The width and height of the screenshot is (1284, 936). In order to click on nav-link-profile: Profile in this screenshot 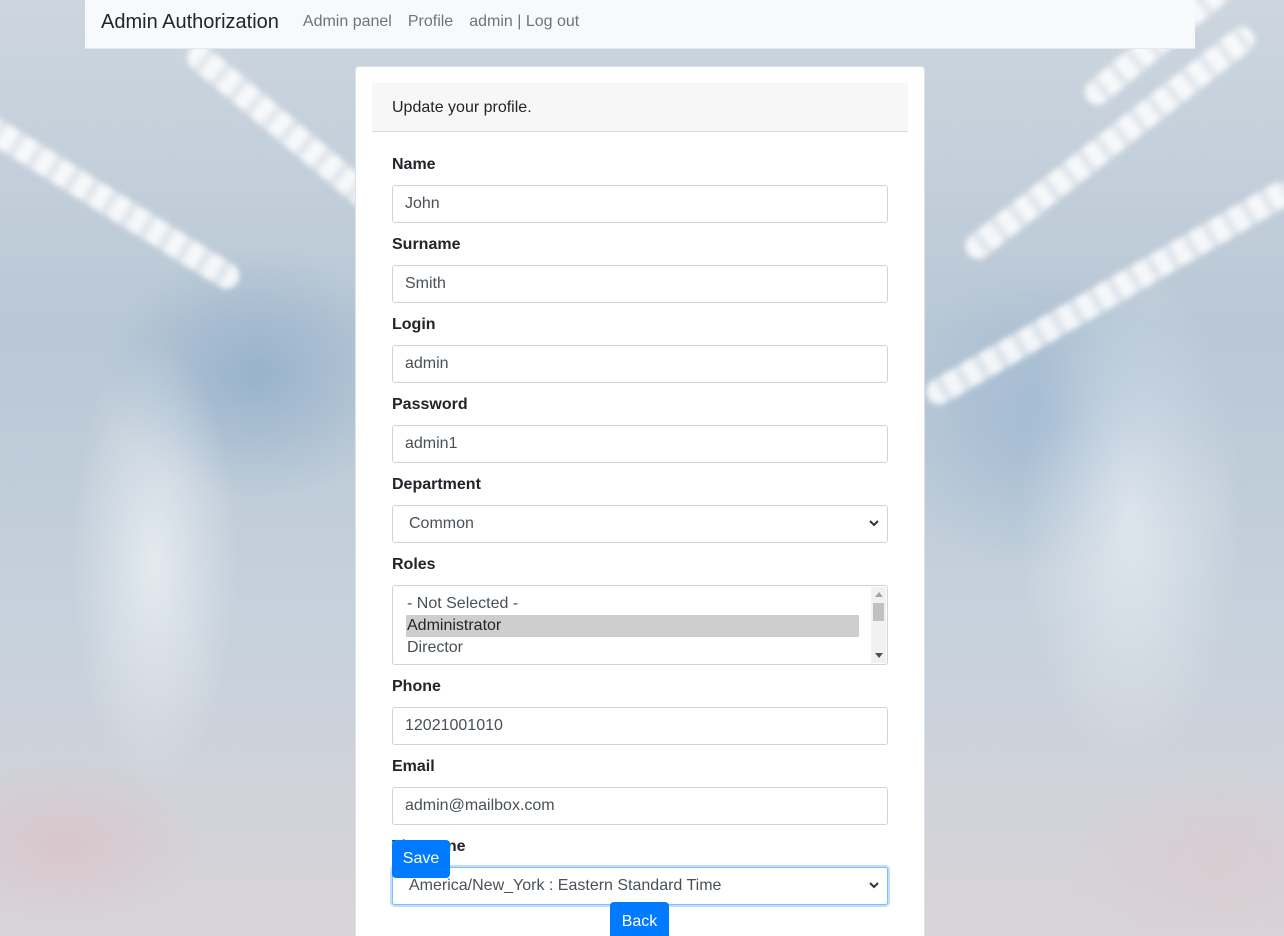, I will do `click(430, 22)`.